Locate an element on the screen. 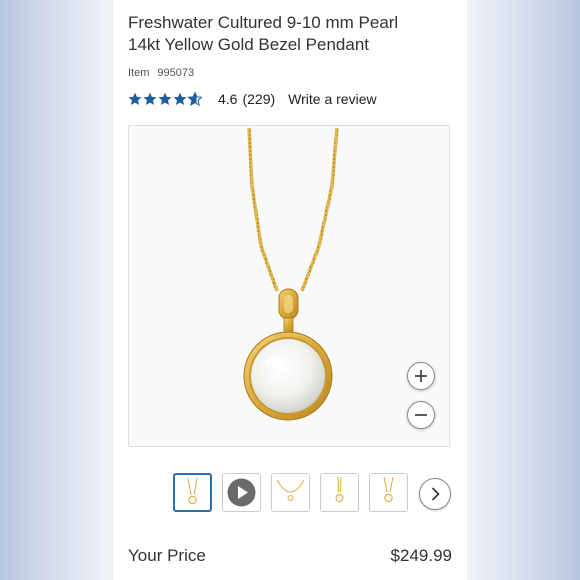 The width and height of the screenshot is (580, 580). star-rating-icon is located at coordinates (165, 99).